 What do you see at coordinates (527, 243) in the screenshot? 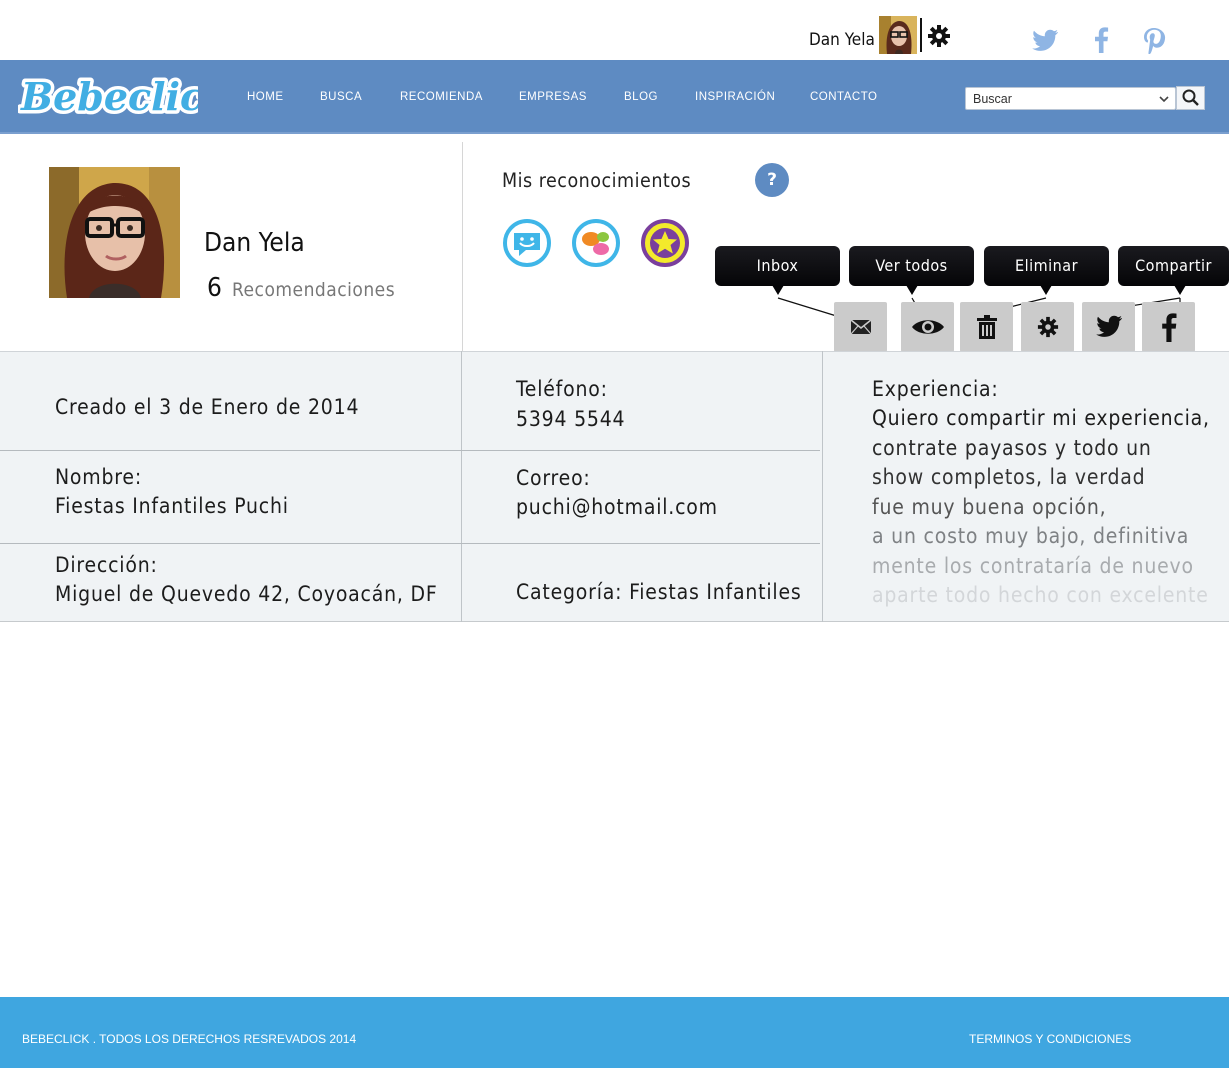
I see `smiley-message-icon` at bounding box center [527, 243].